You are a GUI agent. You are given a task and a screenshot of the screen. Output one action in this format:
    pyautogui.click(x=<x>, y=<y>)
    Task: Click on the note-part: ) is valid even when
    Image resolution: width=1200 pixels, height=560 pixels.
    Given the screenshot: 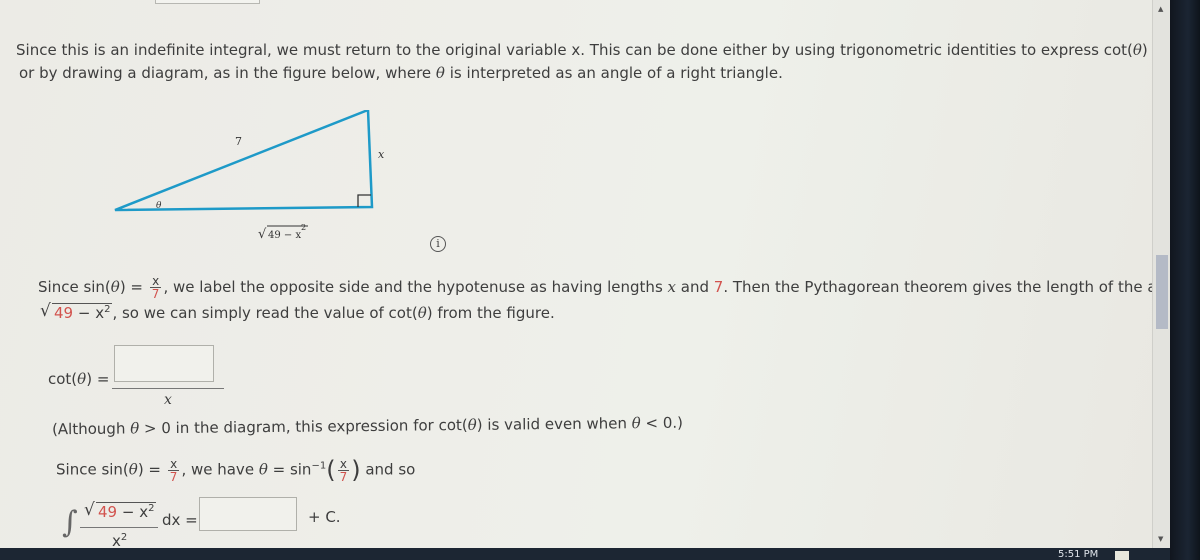 What is the action you would take?
    pyautogui.click(x=554, y=424)
    